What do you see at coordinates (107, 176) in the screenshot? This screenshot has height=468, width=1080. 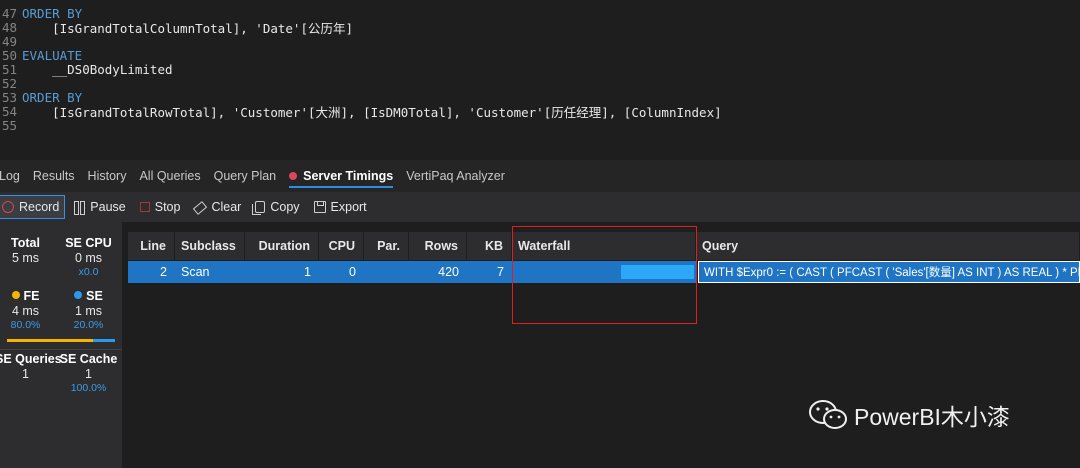 I see `tab-history: History` at bounding box center [107, 176].